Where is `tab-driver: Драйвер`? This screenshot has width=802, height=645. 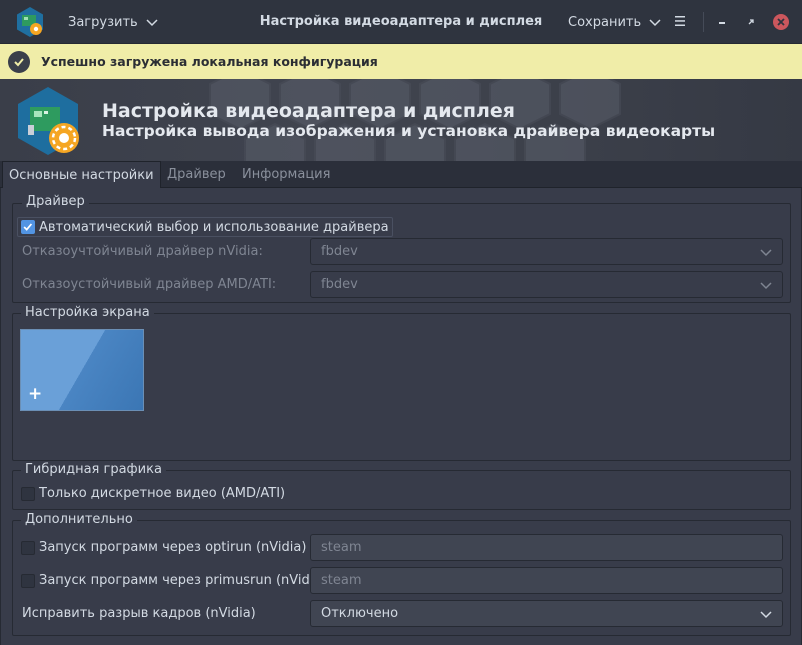 tab-driver: Драйвер is located at coordinates (196, 174).